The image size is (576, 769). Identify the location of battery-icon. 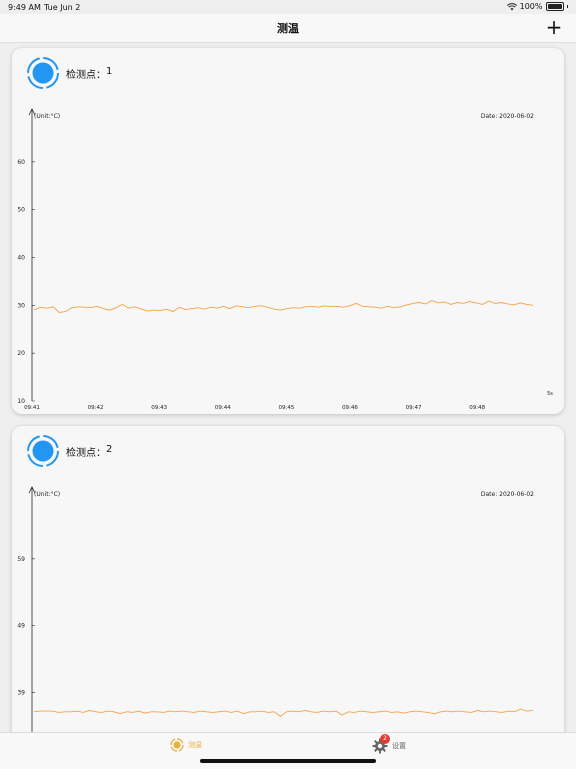
(554, 6).